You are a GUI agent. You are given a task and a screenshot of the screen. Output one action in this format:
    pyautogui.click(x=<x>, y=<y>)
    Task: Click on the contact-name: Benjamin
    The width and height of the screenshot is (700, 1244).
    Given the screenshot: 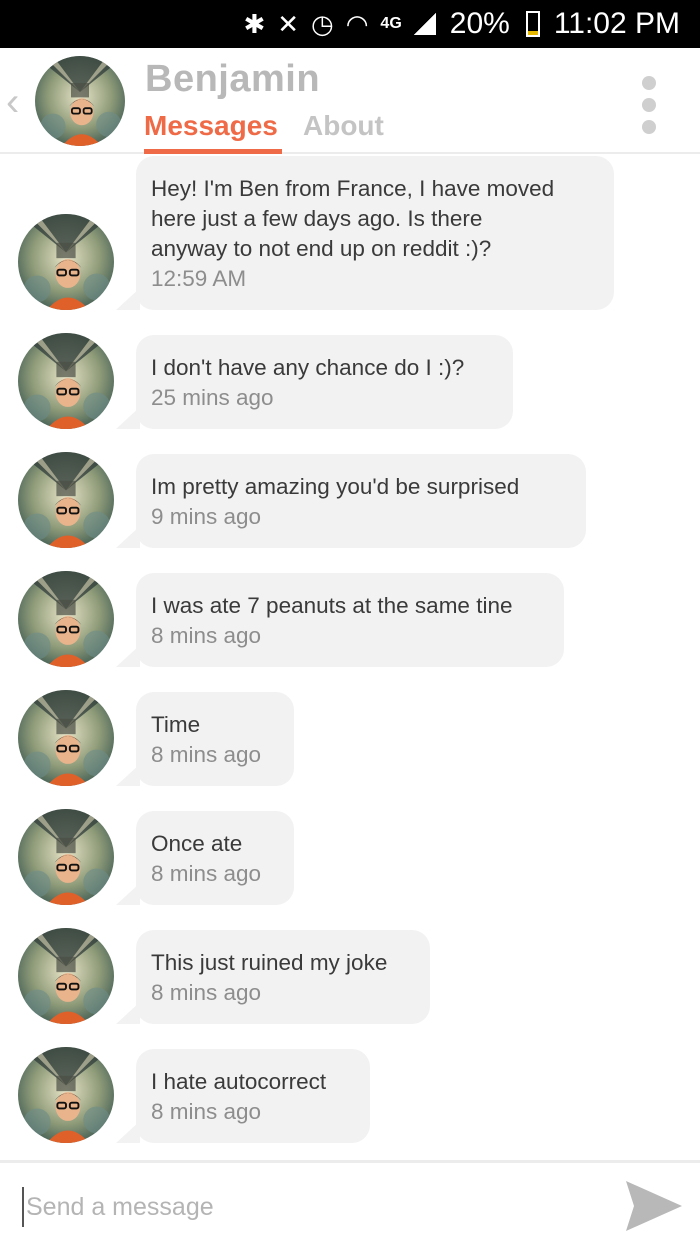 What is the action you would take?
    pyautogui.click(x=232, y=79)
    